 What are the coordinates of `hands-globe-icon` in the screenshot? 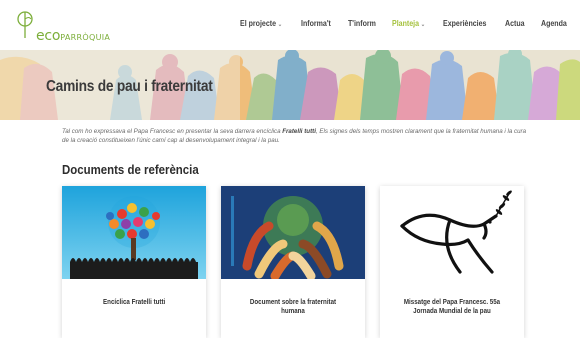 It's located at (293, 232).